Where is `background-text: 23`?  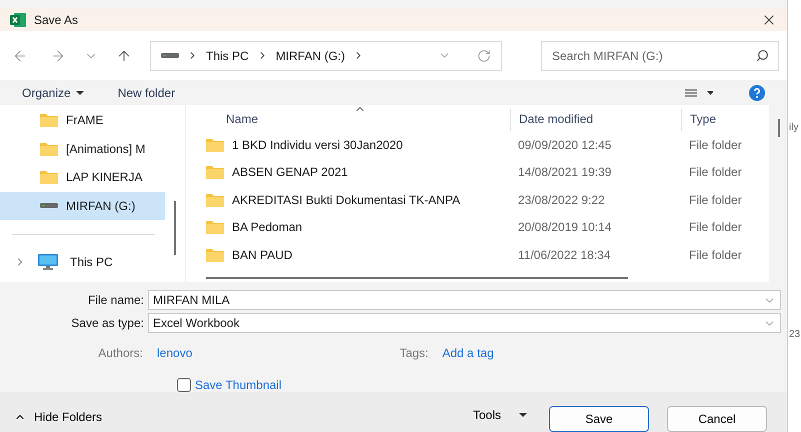
background-text: 23 is located at coordinates (794, 334).